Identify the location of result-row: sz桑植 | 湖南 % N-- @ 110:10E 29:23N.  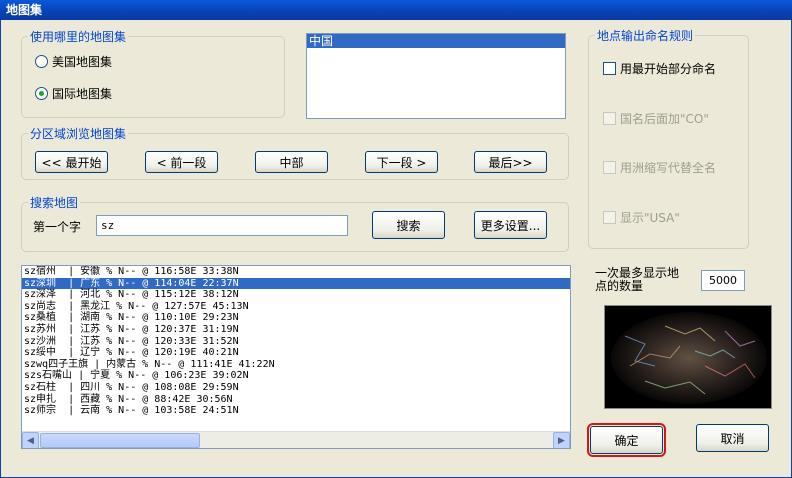
(296, 318).